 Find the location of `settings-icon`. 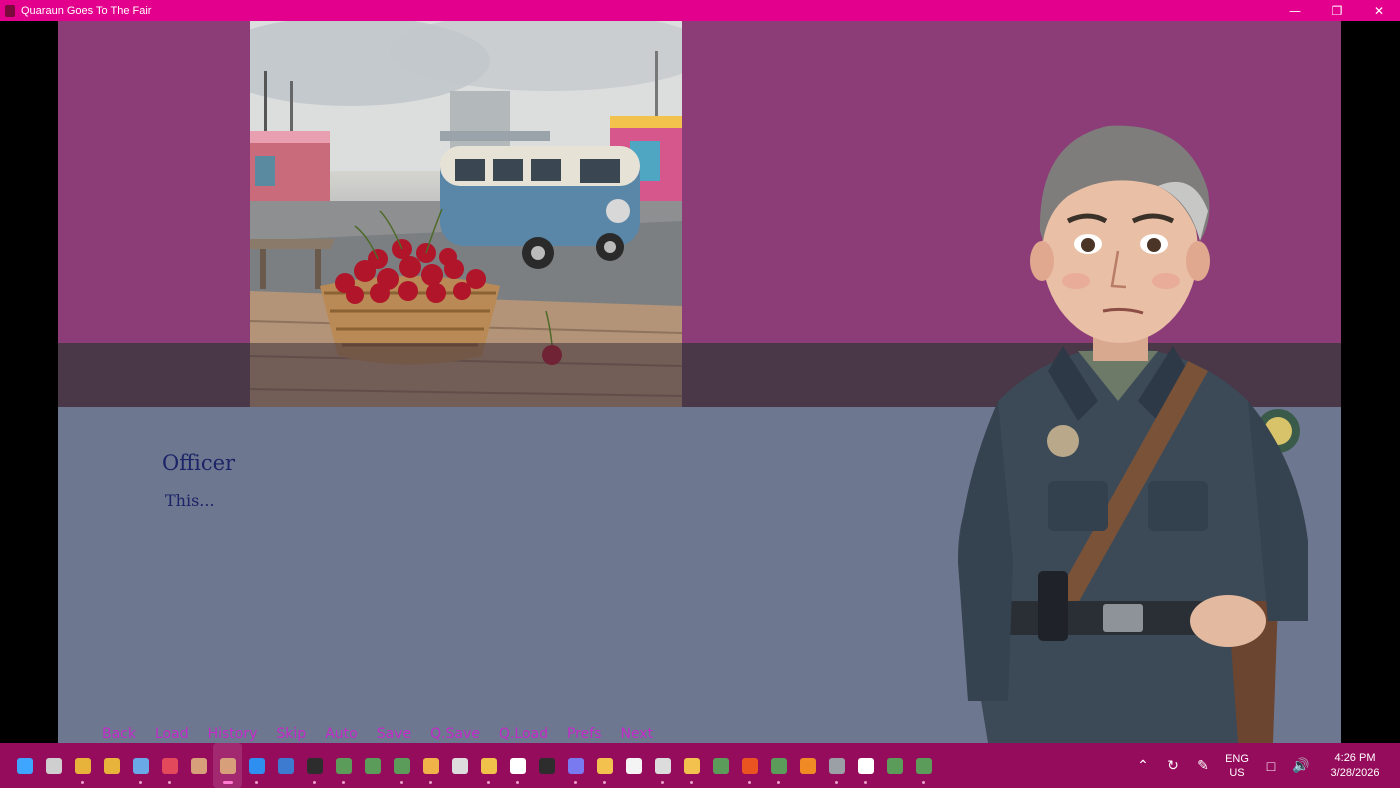

settings-icon is located at coordinates (836, 765).